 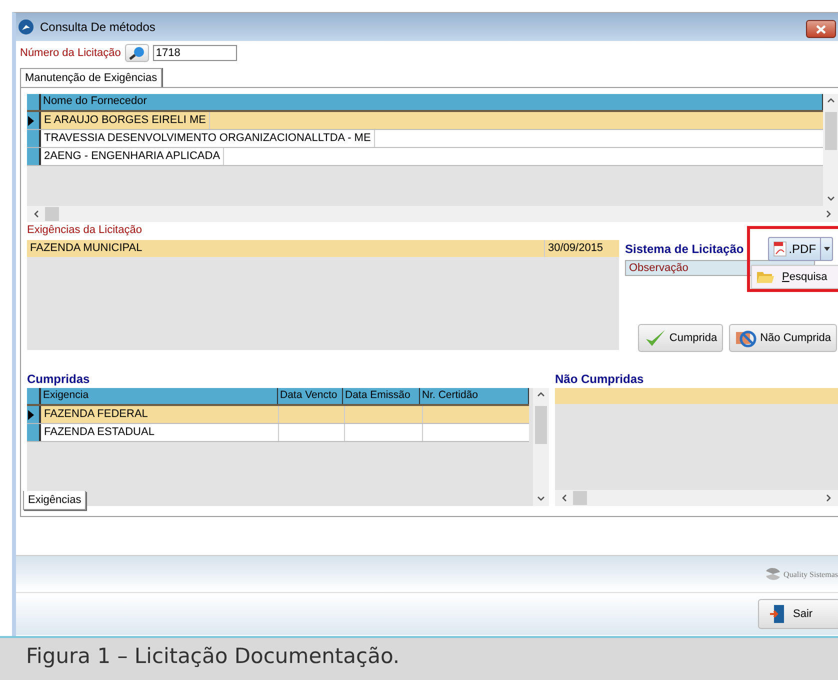 I want to click on tab: Manutenção de Exigências, so click(x=91, y=77).